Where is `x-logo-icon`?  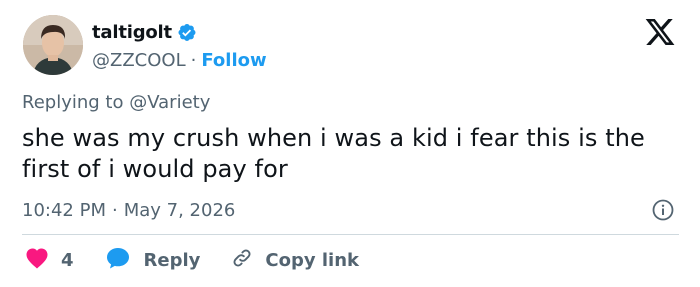
x-logo-icon is located at coordinates (660, 32).